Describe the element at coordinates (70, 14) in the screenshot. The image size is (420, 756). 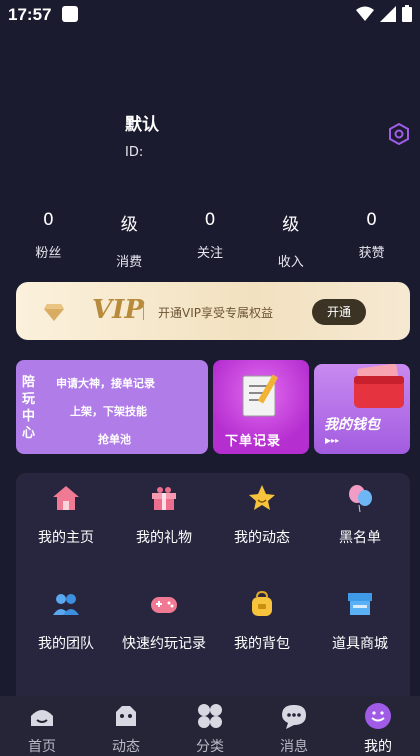
I see `notification-icon` at that location.